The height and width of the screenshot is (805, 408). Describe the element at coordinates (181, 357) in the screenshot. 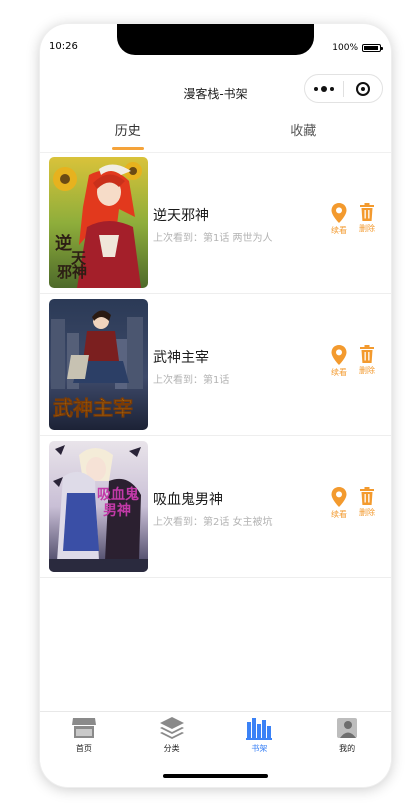

I see `comic-title: 武神主宰` at that location.